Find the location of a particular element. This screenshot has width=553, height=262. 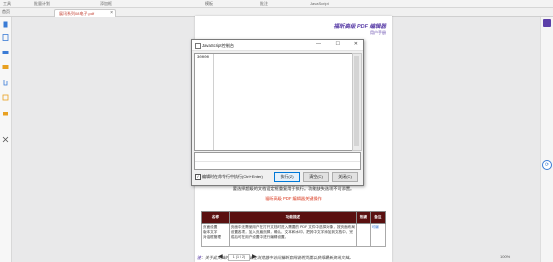

ribbon-toolbar: 工具 批量计划 添加框 模板 批注 JavaScript is located at coordinates (276, 4).